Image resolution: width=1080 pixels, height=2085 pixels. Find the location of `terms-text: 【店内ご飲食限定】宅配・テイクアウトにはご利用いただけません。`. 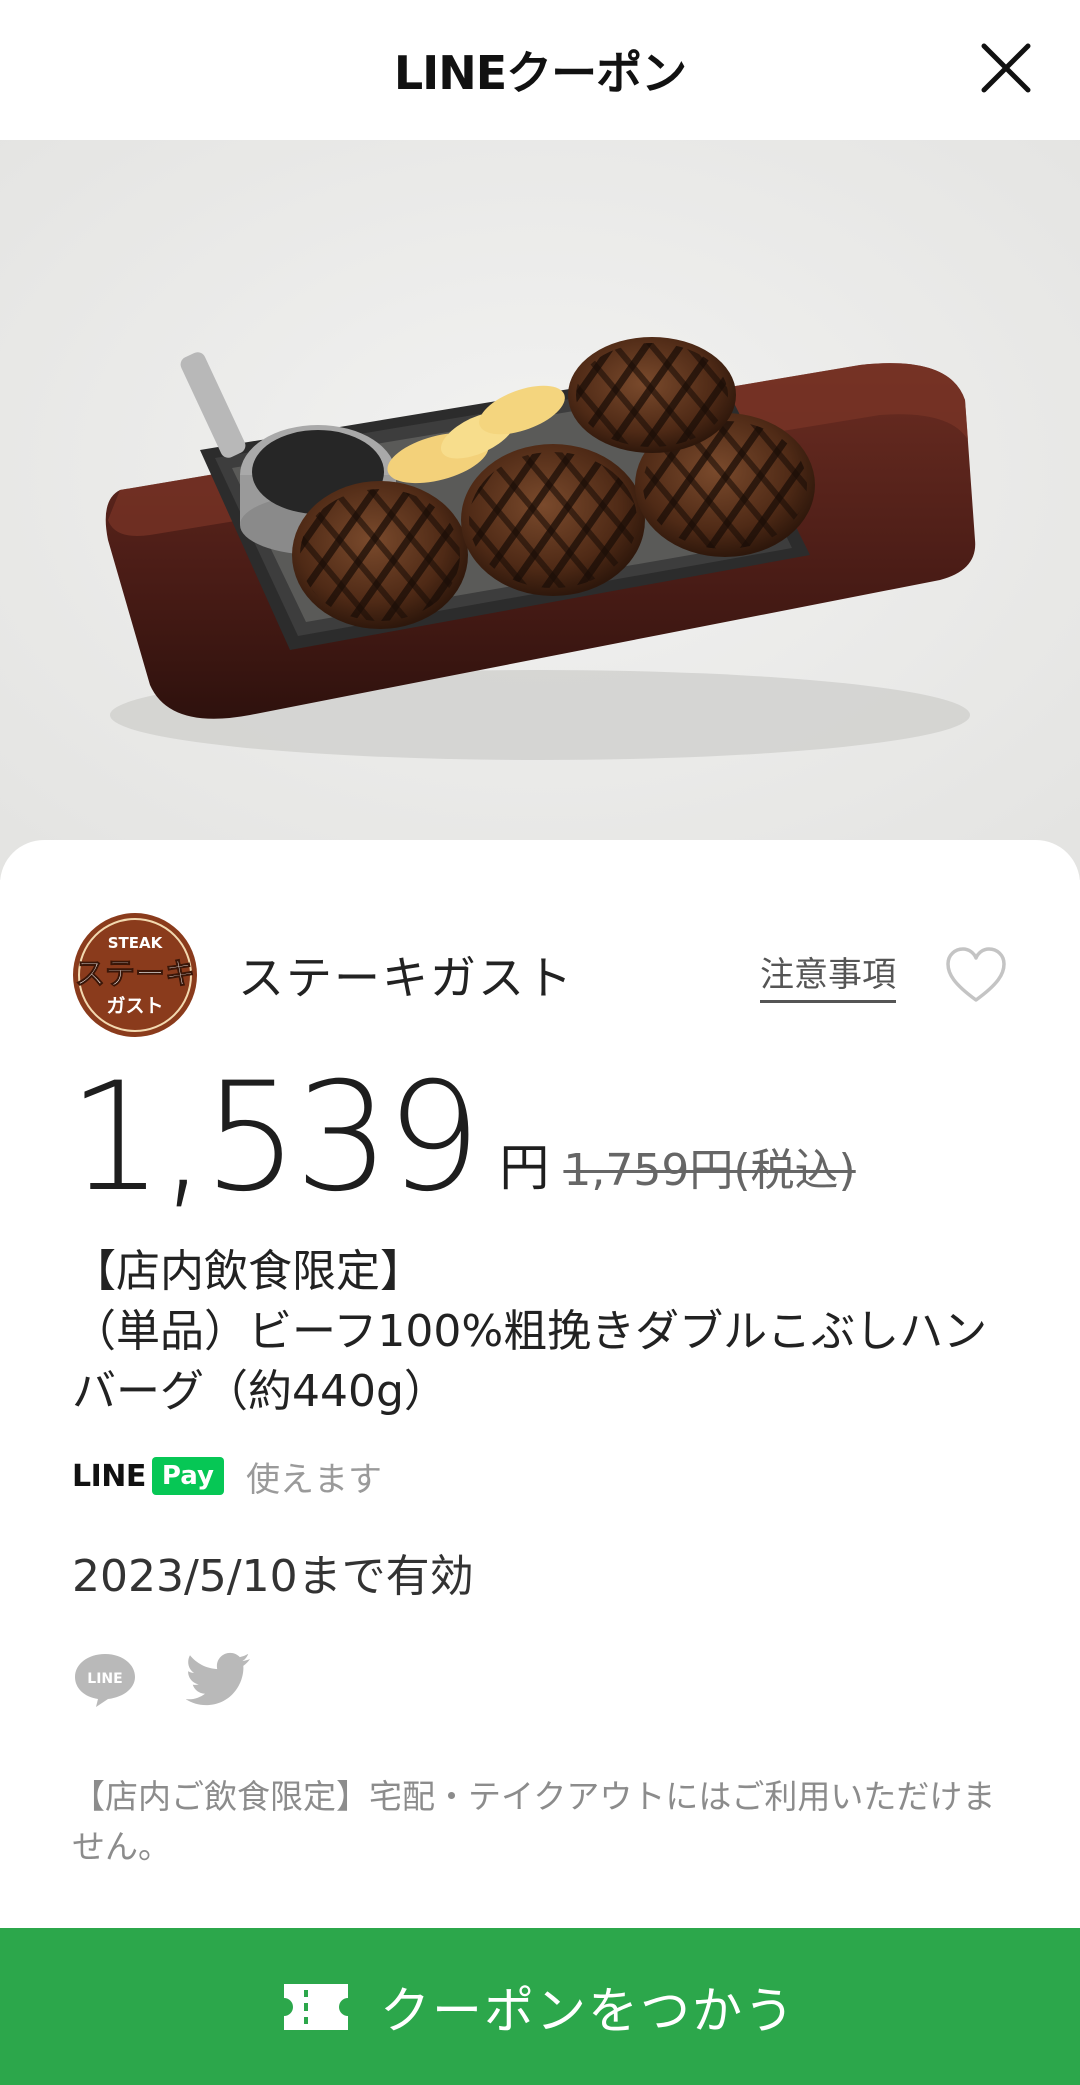

terms-text: 【店内ご飲食限定】宅配・テイクアウトにはご利用いただけません。 is located at coordinates (534, 1821).